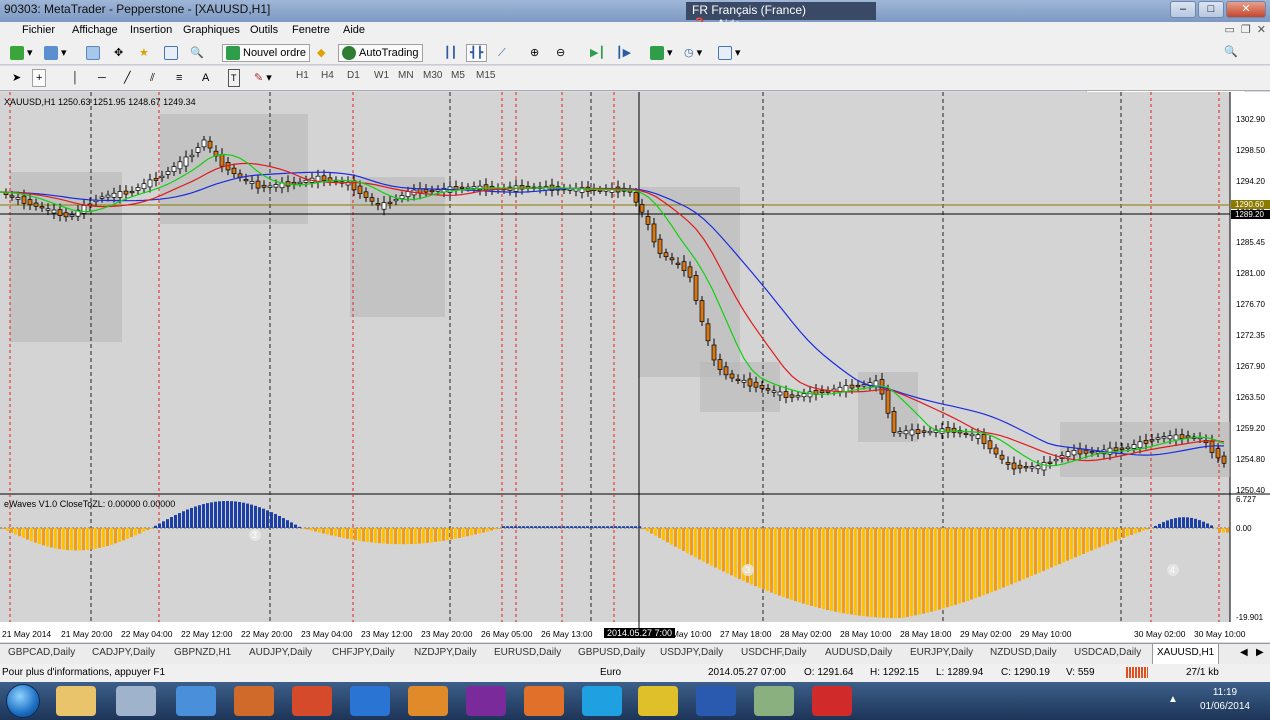  What do you see at coordinates (370, 701) in the screenshot?
I see `internet-explorer-icon` at bounding box center [370, 701].